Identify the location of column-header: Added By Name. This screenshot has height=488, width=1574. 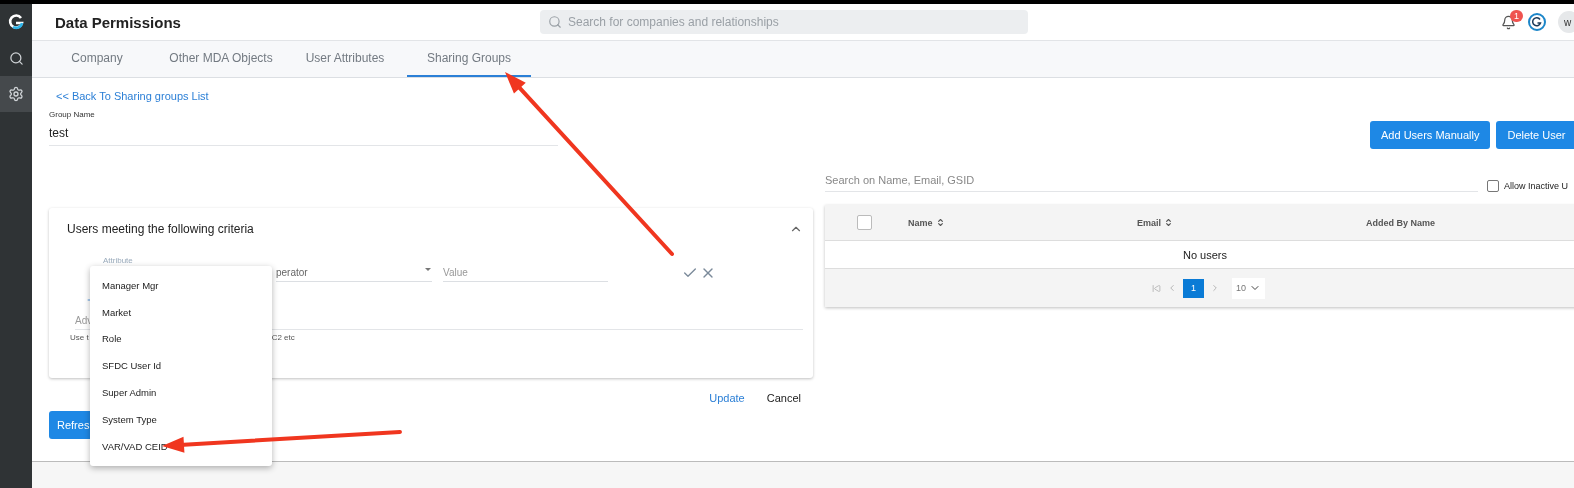
(1470, 222).